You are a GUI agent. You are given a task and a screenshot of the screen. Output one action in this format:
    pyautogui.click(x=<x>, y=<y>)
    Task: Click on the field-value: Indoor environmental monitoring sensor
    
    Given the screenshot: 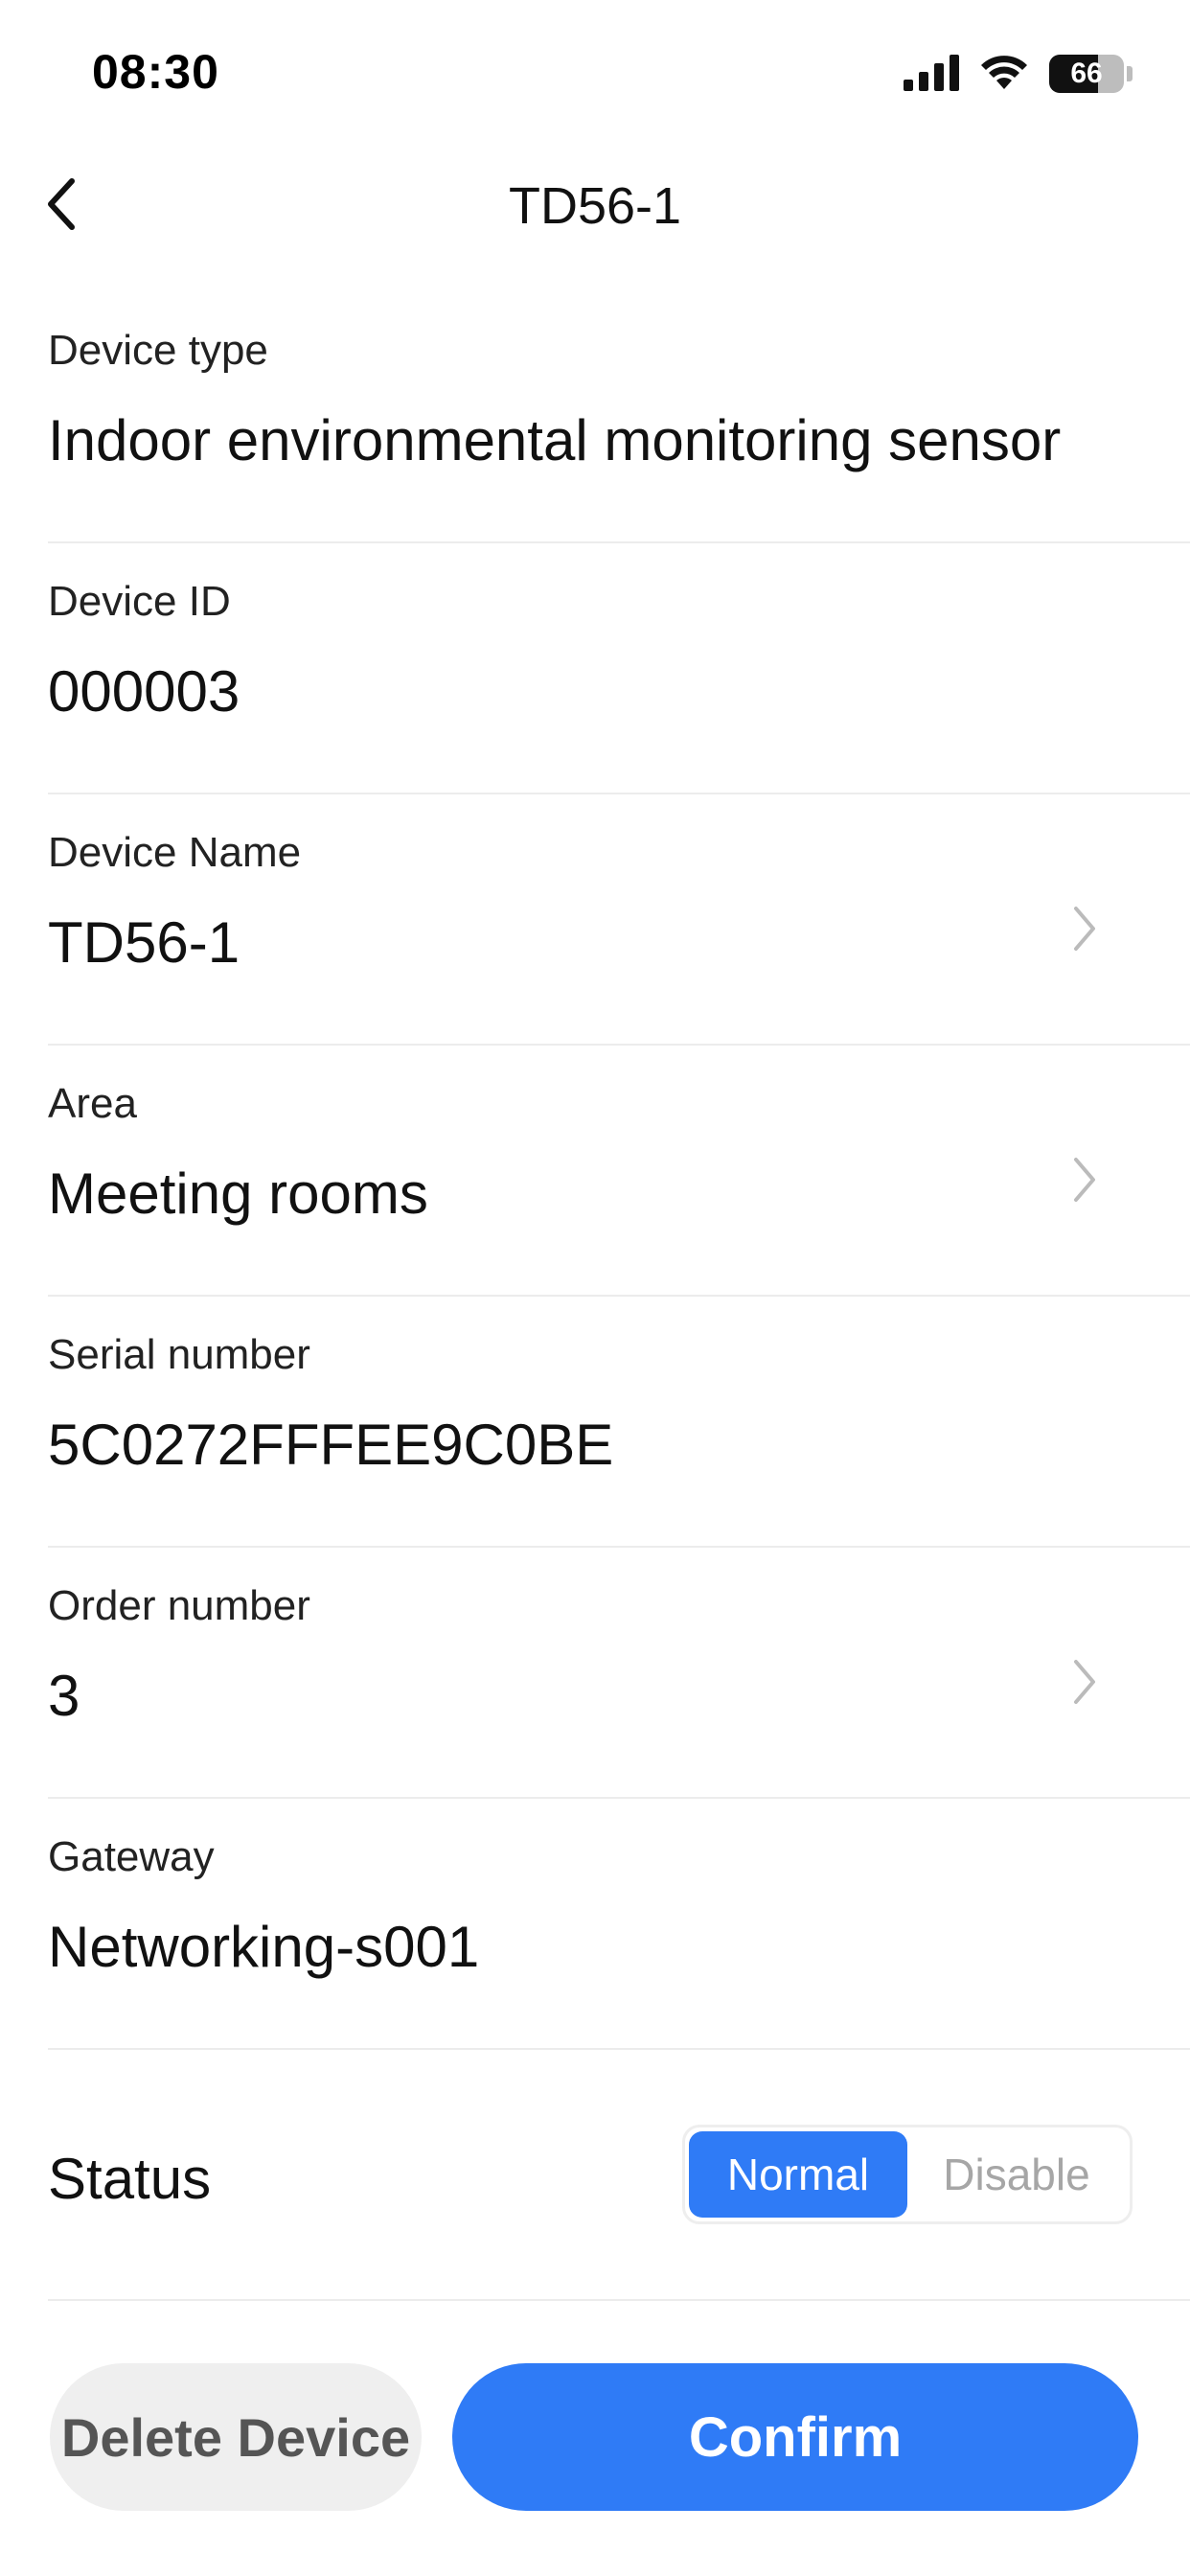 What is the action you would take?
    pyautogui.click(x=555, y=440)
    